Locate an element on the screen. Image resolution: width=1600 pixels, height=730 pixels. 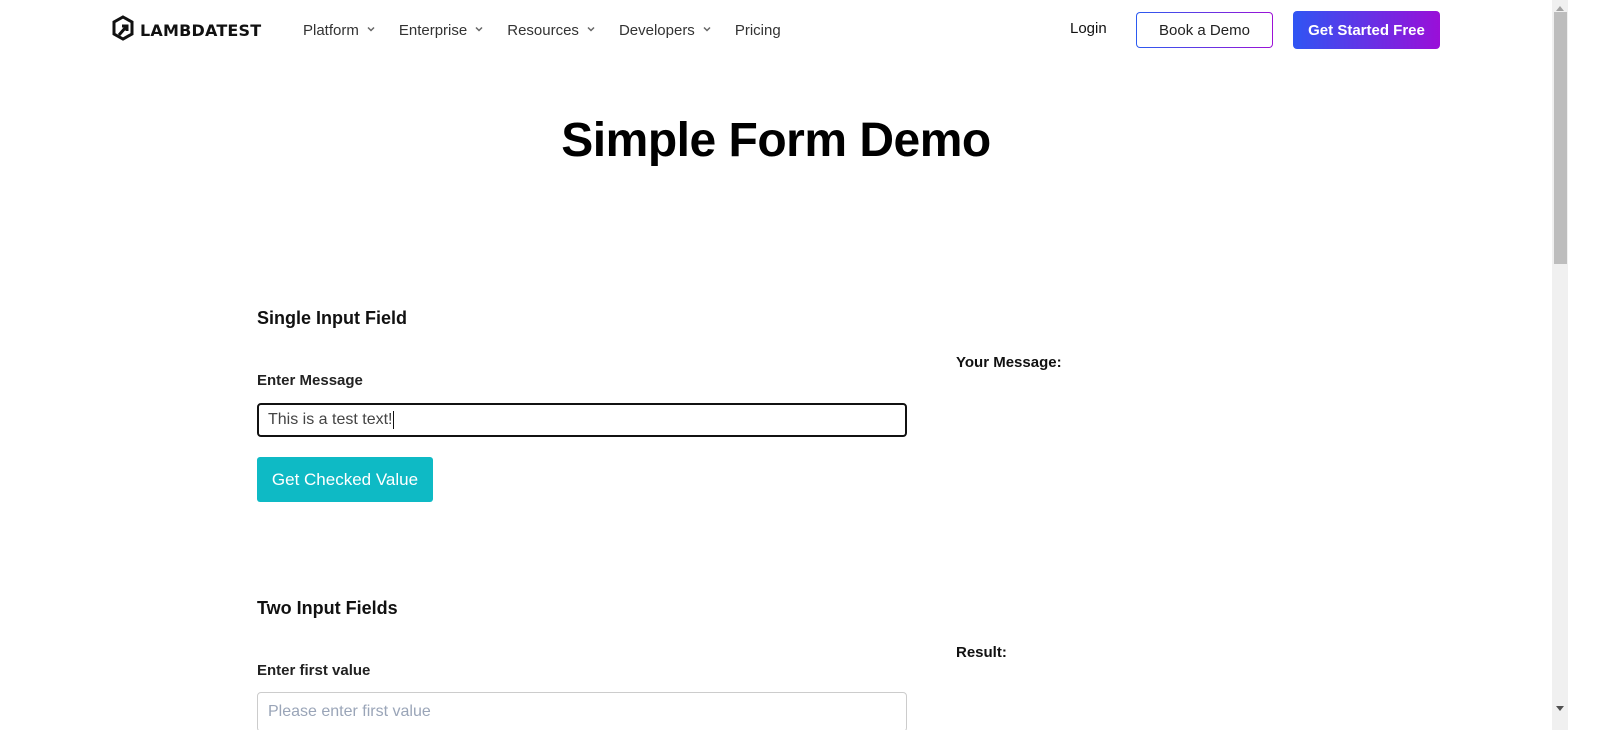
nav-item-enterprise: Enterprise is located at coordinates (441, 30).